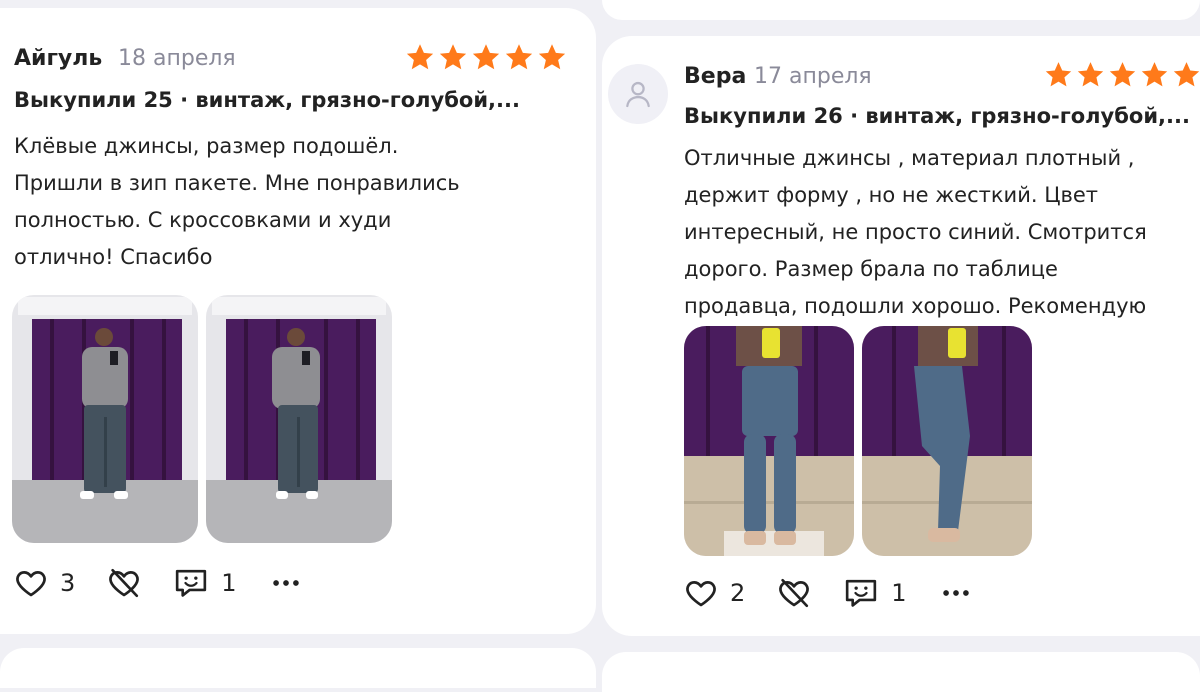 The image size is (1200, 692). What do you see at coordinates (58, 58) in the screenshot?
I see `review-author: Айгуль` at bounding box center [58, 58].